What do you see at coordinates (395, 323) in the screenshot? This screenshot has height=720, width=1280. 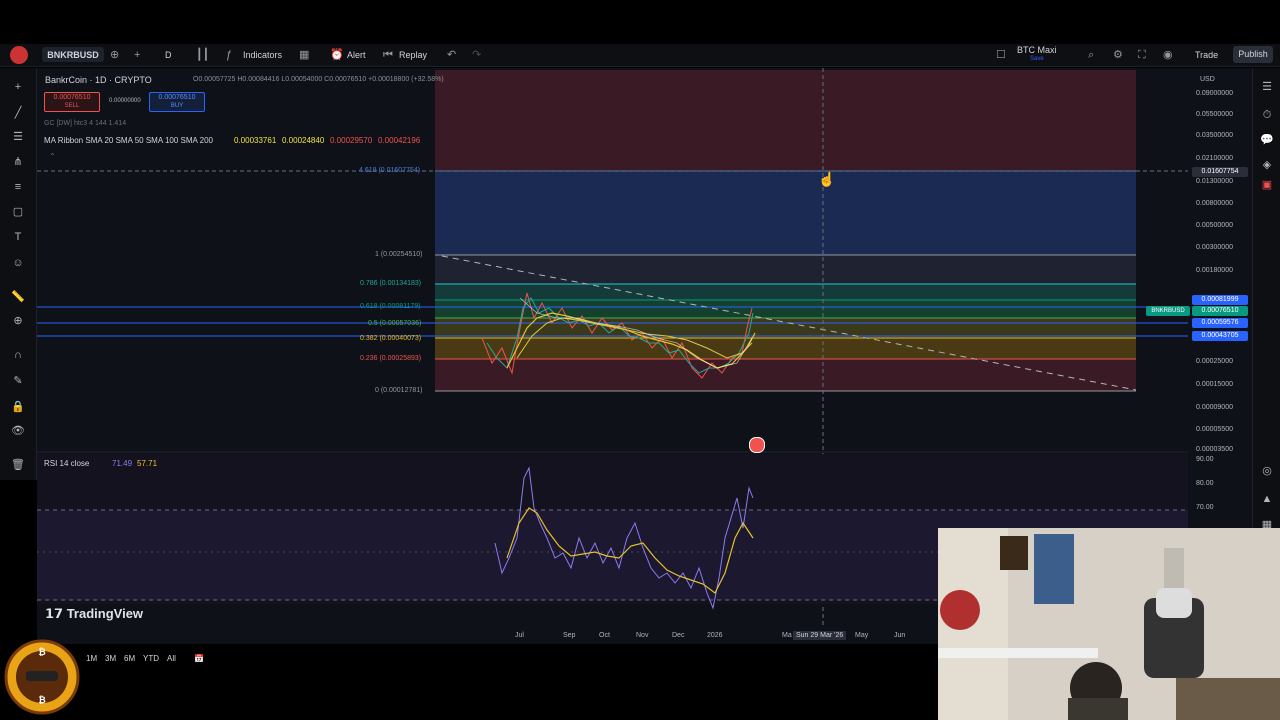 I see `fib-label-05: 0.5 (0.00057036)` at bounding box center [395, 323].